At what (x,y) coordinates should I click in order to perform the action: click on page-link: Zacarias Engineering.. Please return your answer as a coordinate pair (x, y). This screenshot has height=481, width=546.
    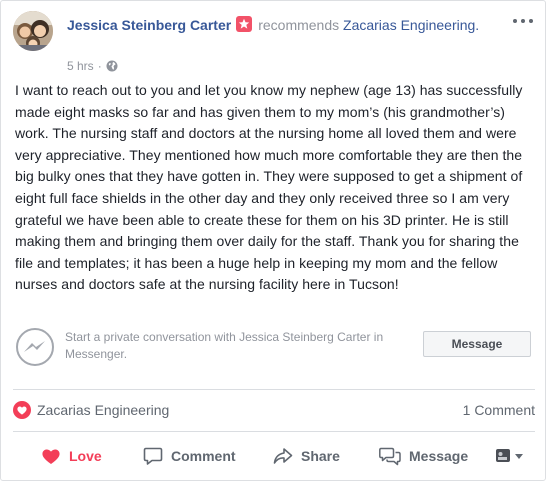
    Looking at the image, I should click on (411, 25).